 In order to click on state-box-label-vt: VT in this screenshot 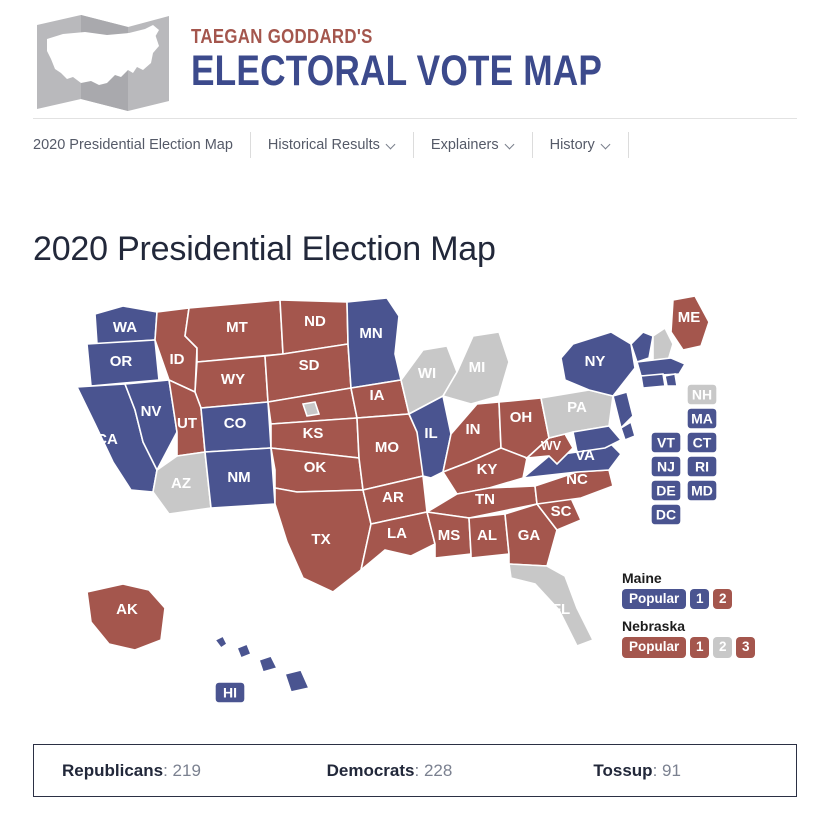, I will do `click(666, 442)`.